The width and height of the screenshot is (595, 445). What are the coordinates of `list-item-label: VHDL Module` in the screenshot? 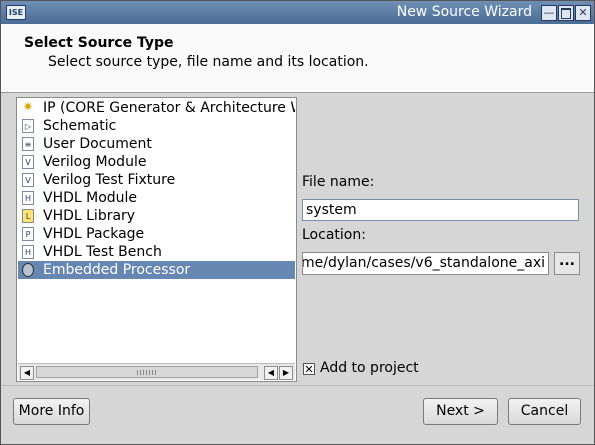 It's located at (90, 198).